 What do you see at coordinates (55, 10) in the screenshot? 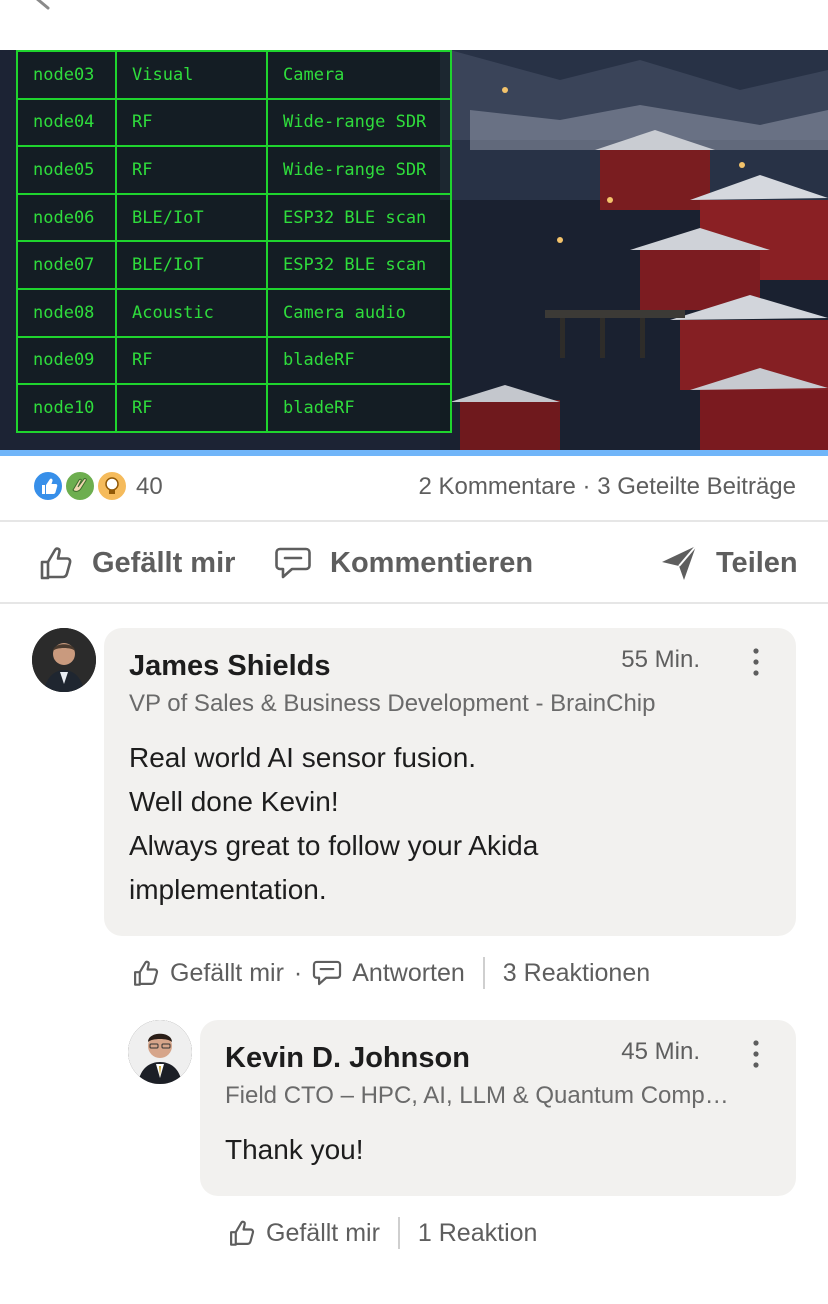
I see `back-arrow-icon` at bounding box center [55, 10].